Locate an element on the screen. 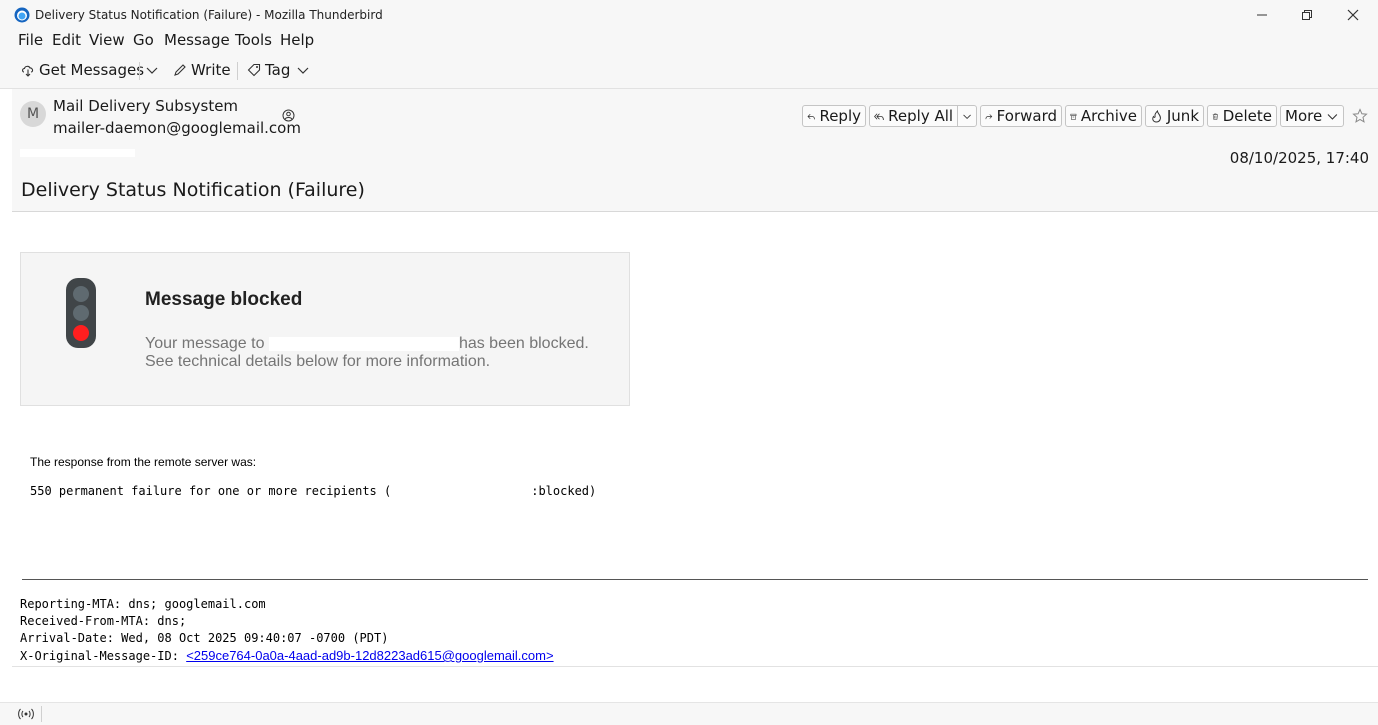 Image resolution: width=1378 pixels, height=725 pixels. write-label: Write is located at coordinates (211, 70).